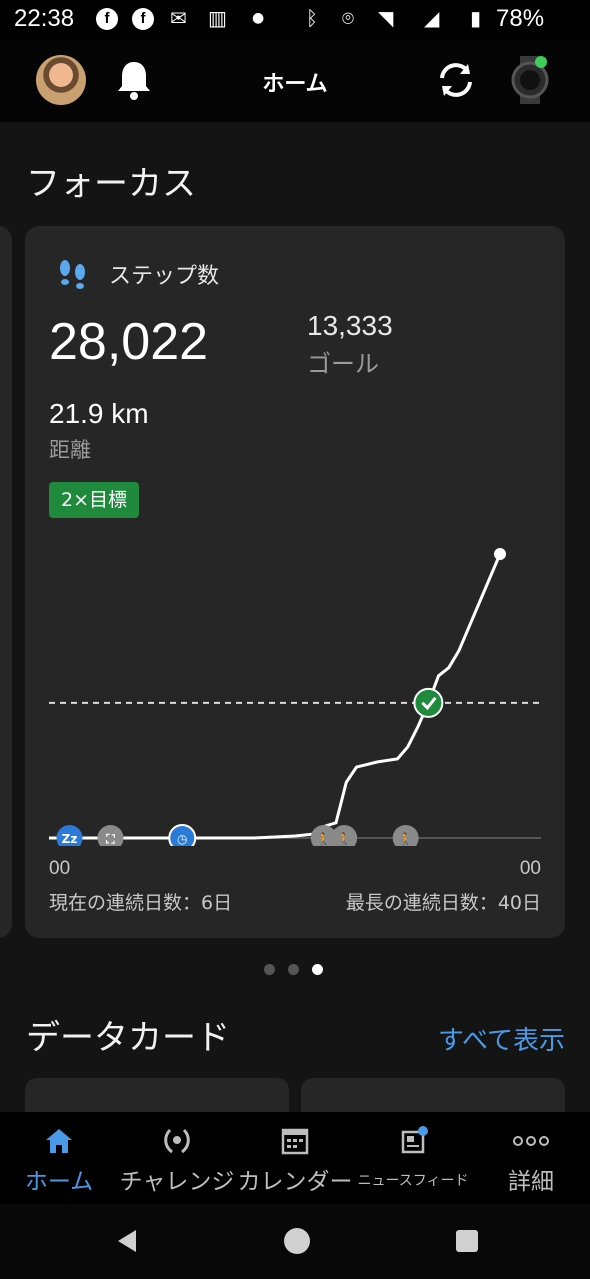  I want to click on battery-percent: 78%, so click(520, 18).